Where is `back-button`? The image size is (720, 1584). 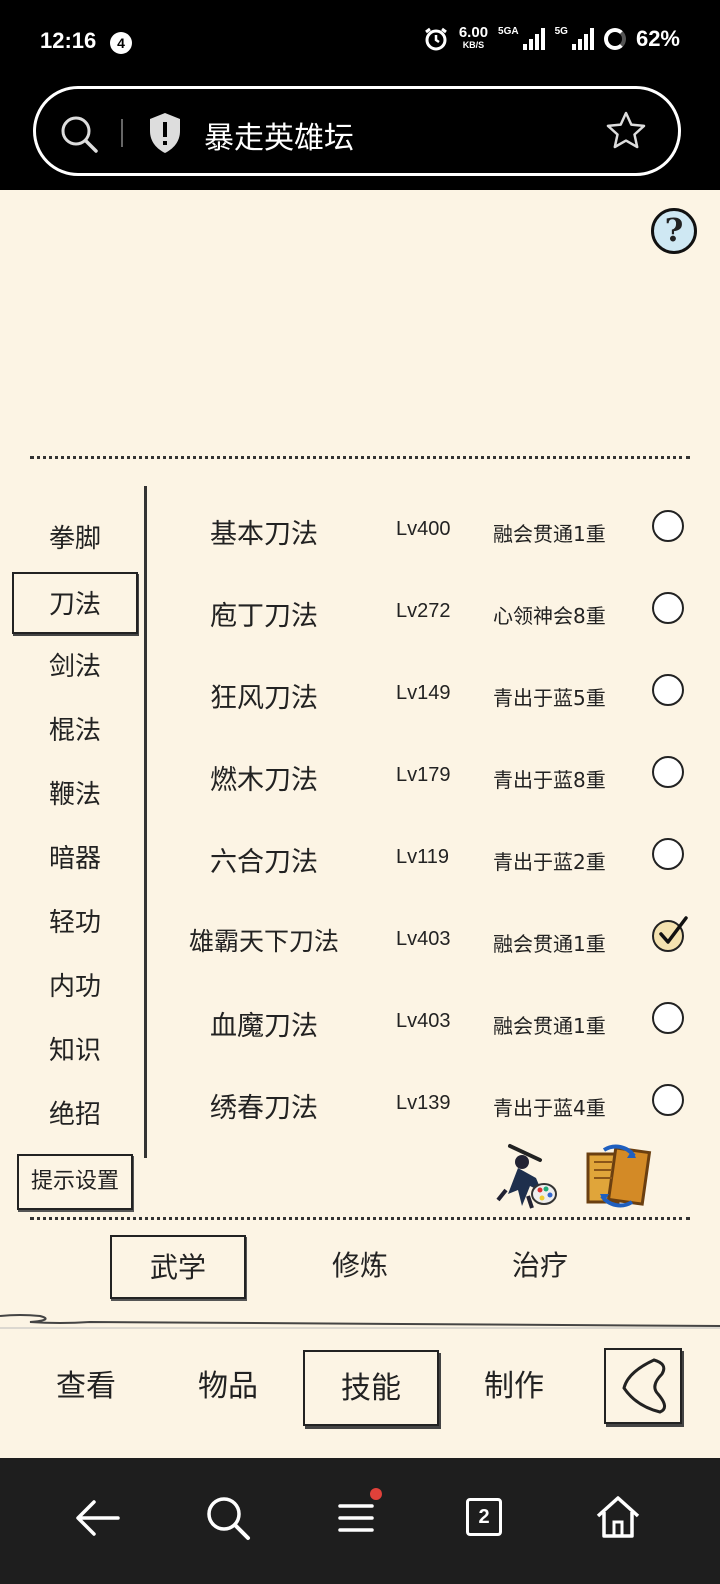
back-button is located at coordinates (643, 1386).